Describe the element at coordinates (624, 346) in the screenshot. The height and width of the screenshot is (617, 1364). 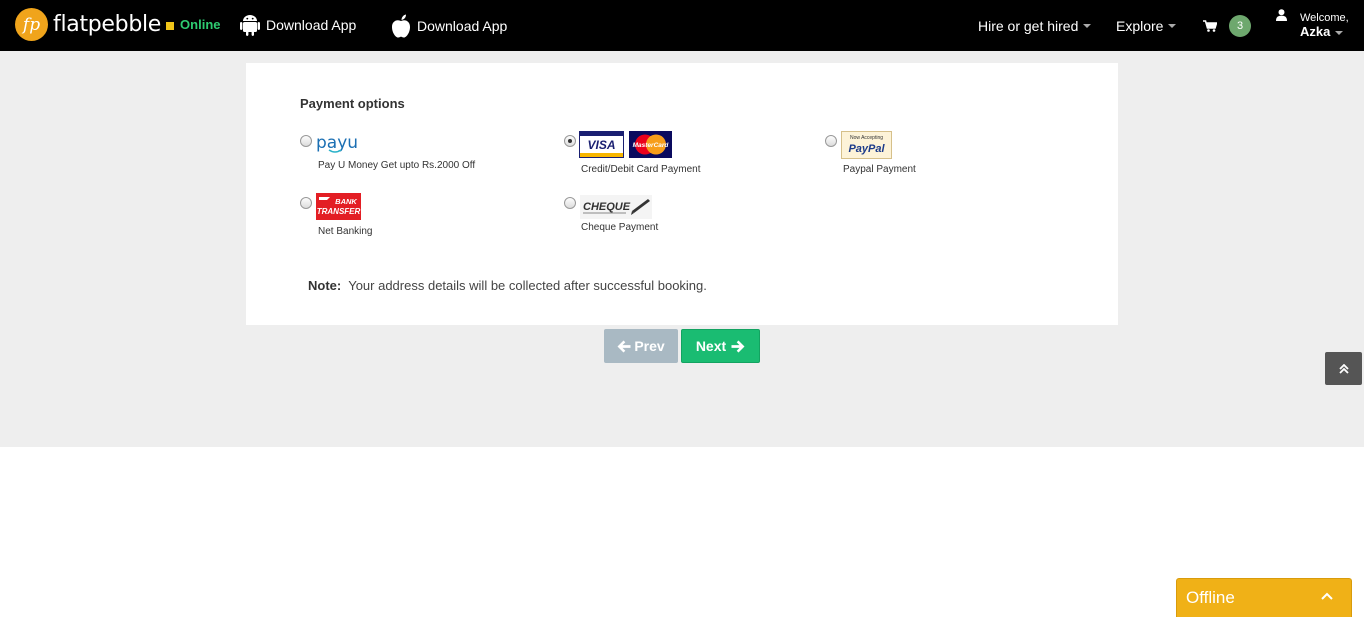
I see `arrow-left-icon` at that location.